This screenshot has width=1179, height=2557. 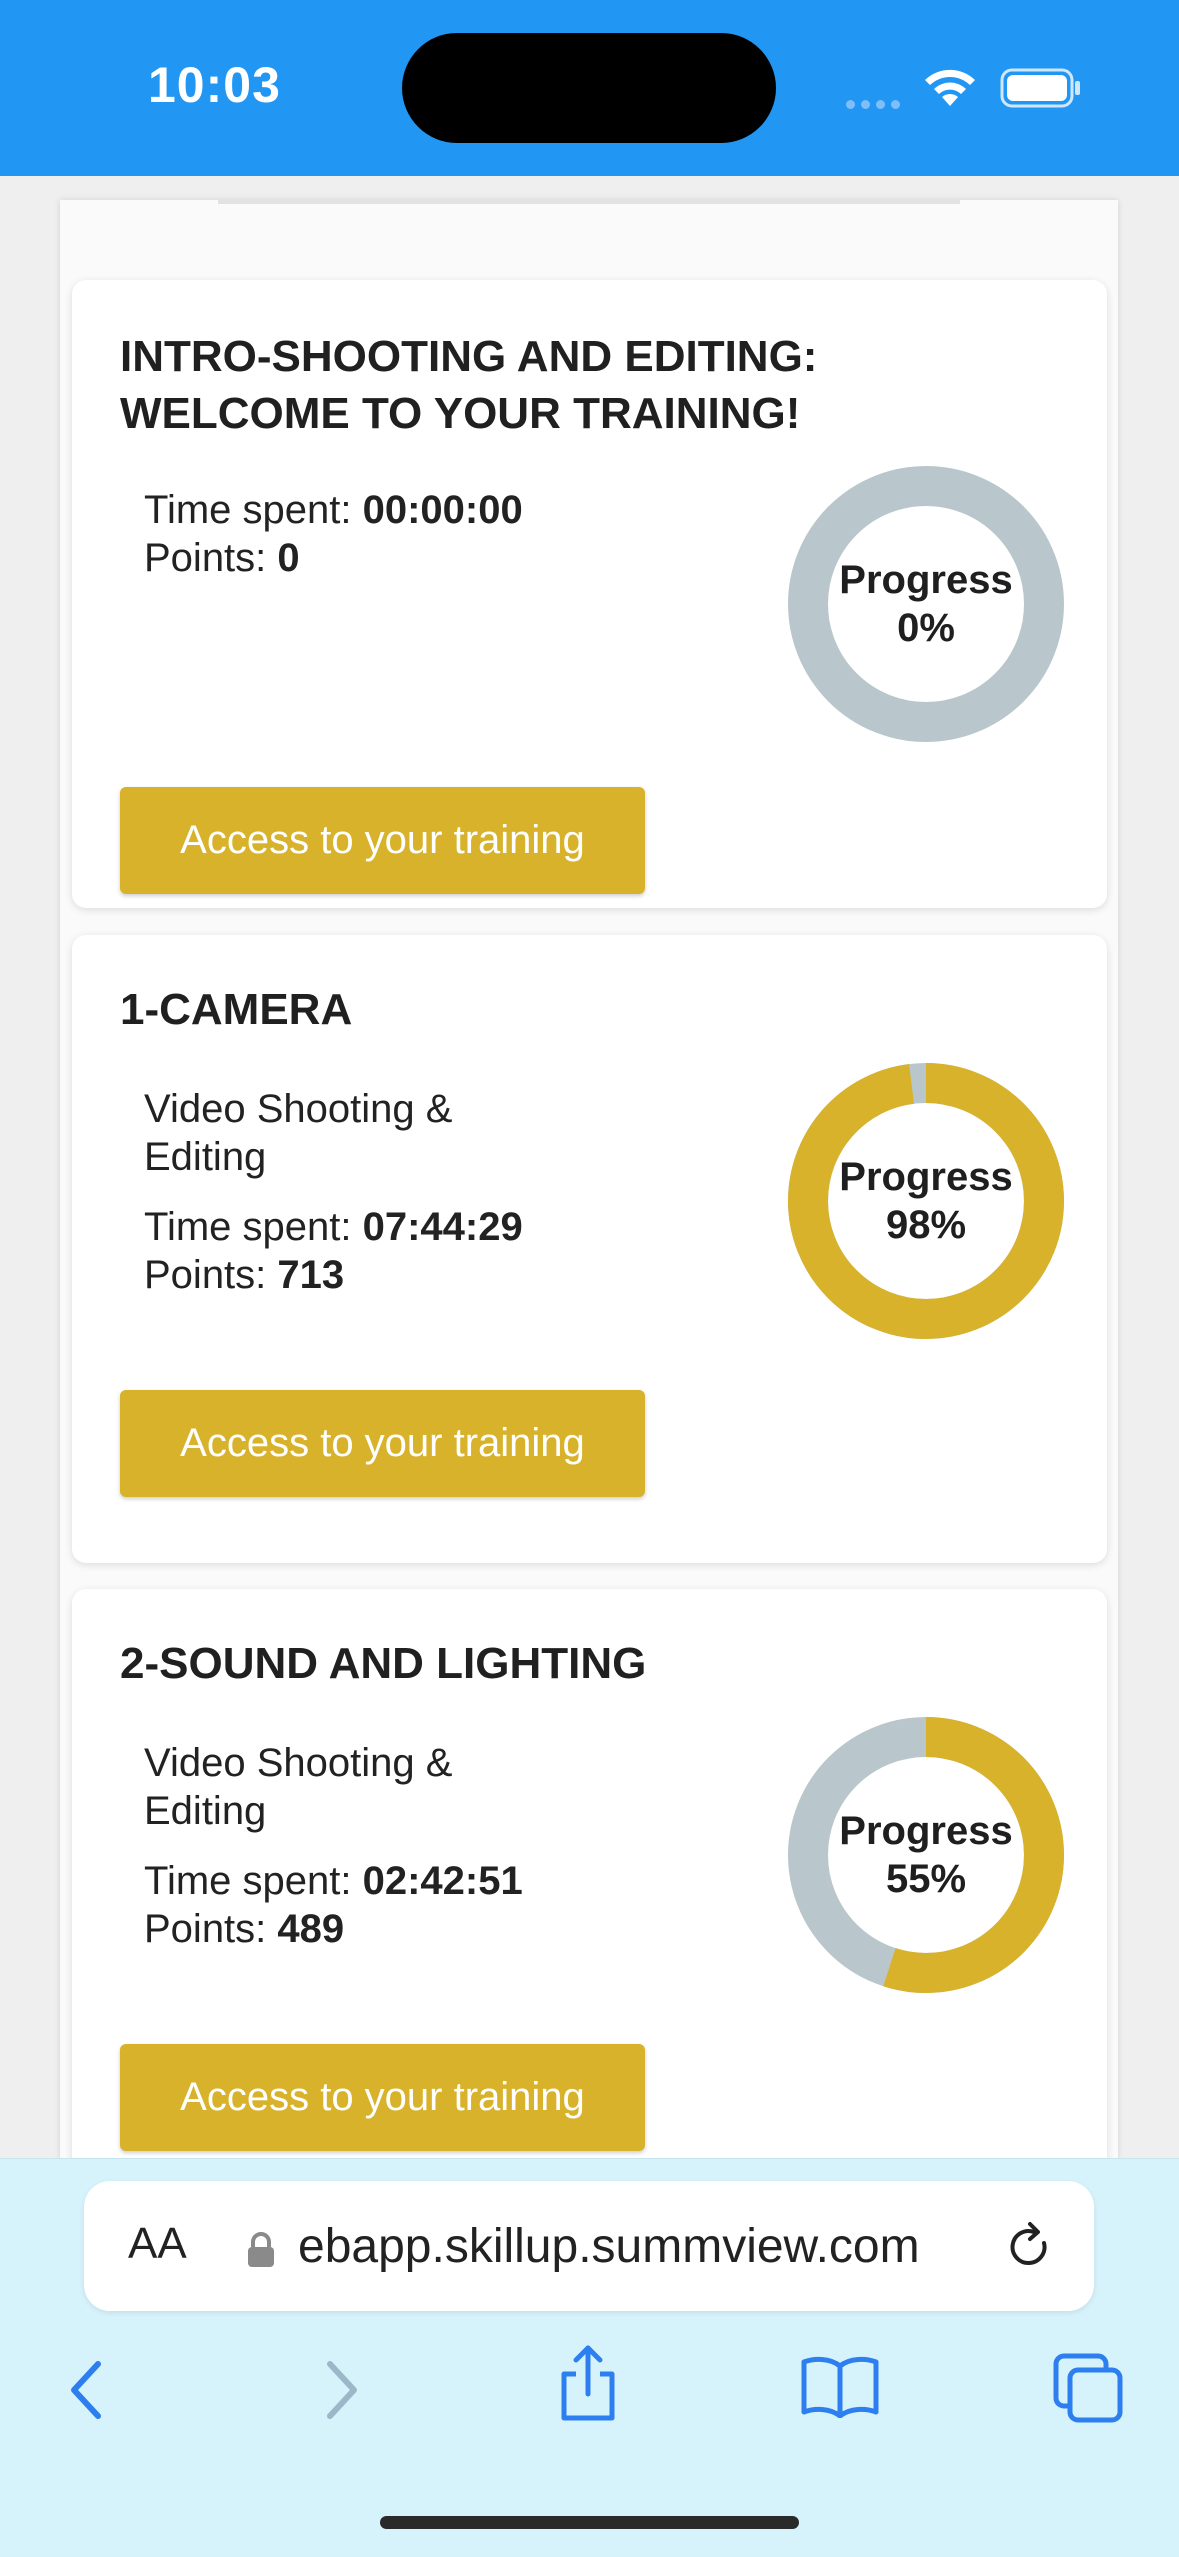 I want to click on progress-label: Progress 0%, so click(x=926, y=604).